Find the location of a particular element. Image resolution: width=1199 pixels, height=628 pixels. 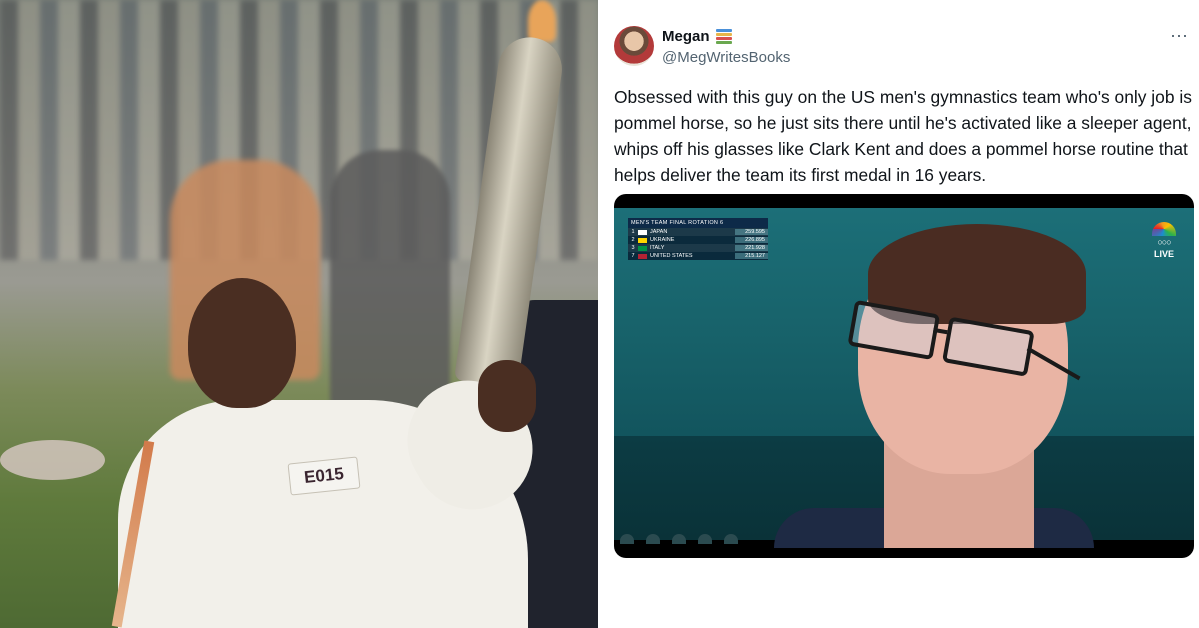

scoreboard-score: 226.895 is located at coordinates (751, 240).